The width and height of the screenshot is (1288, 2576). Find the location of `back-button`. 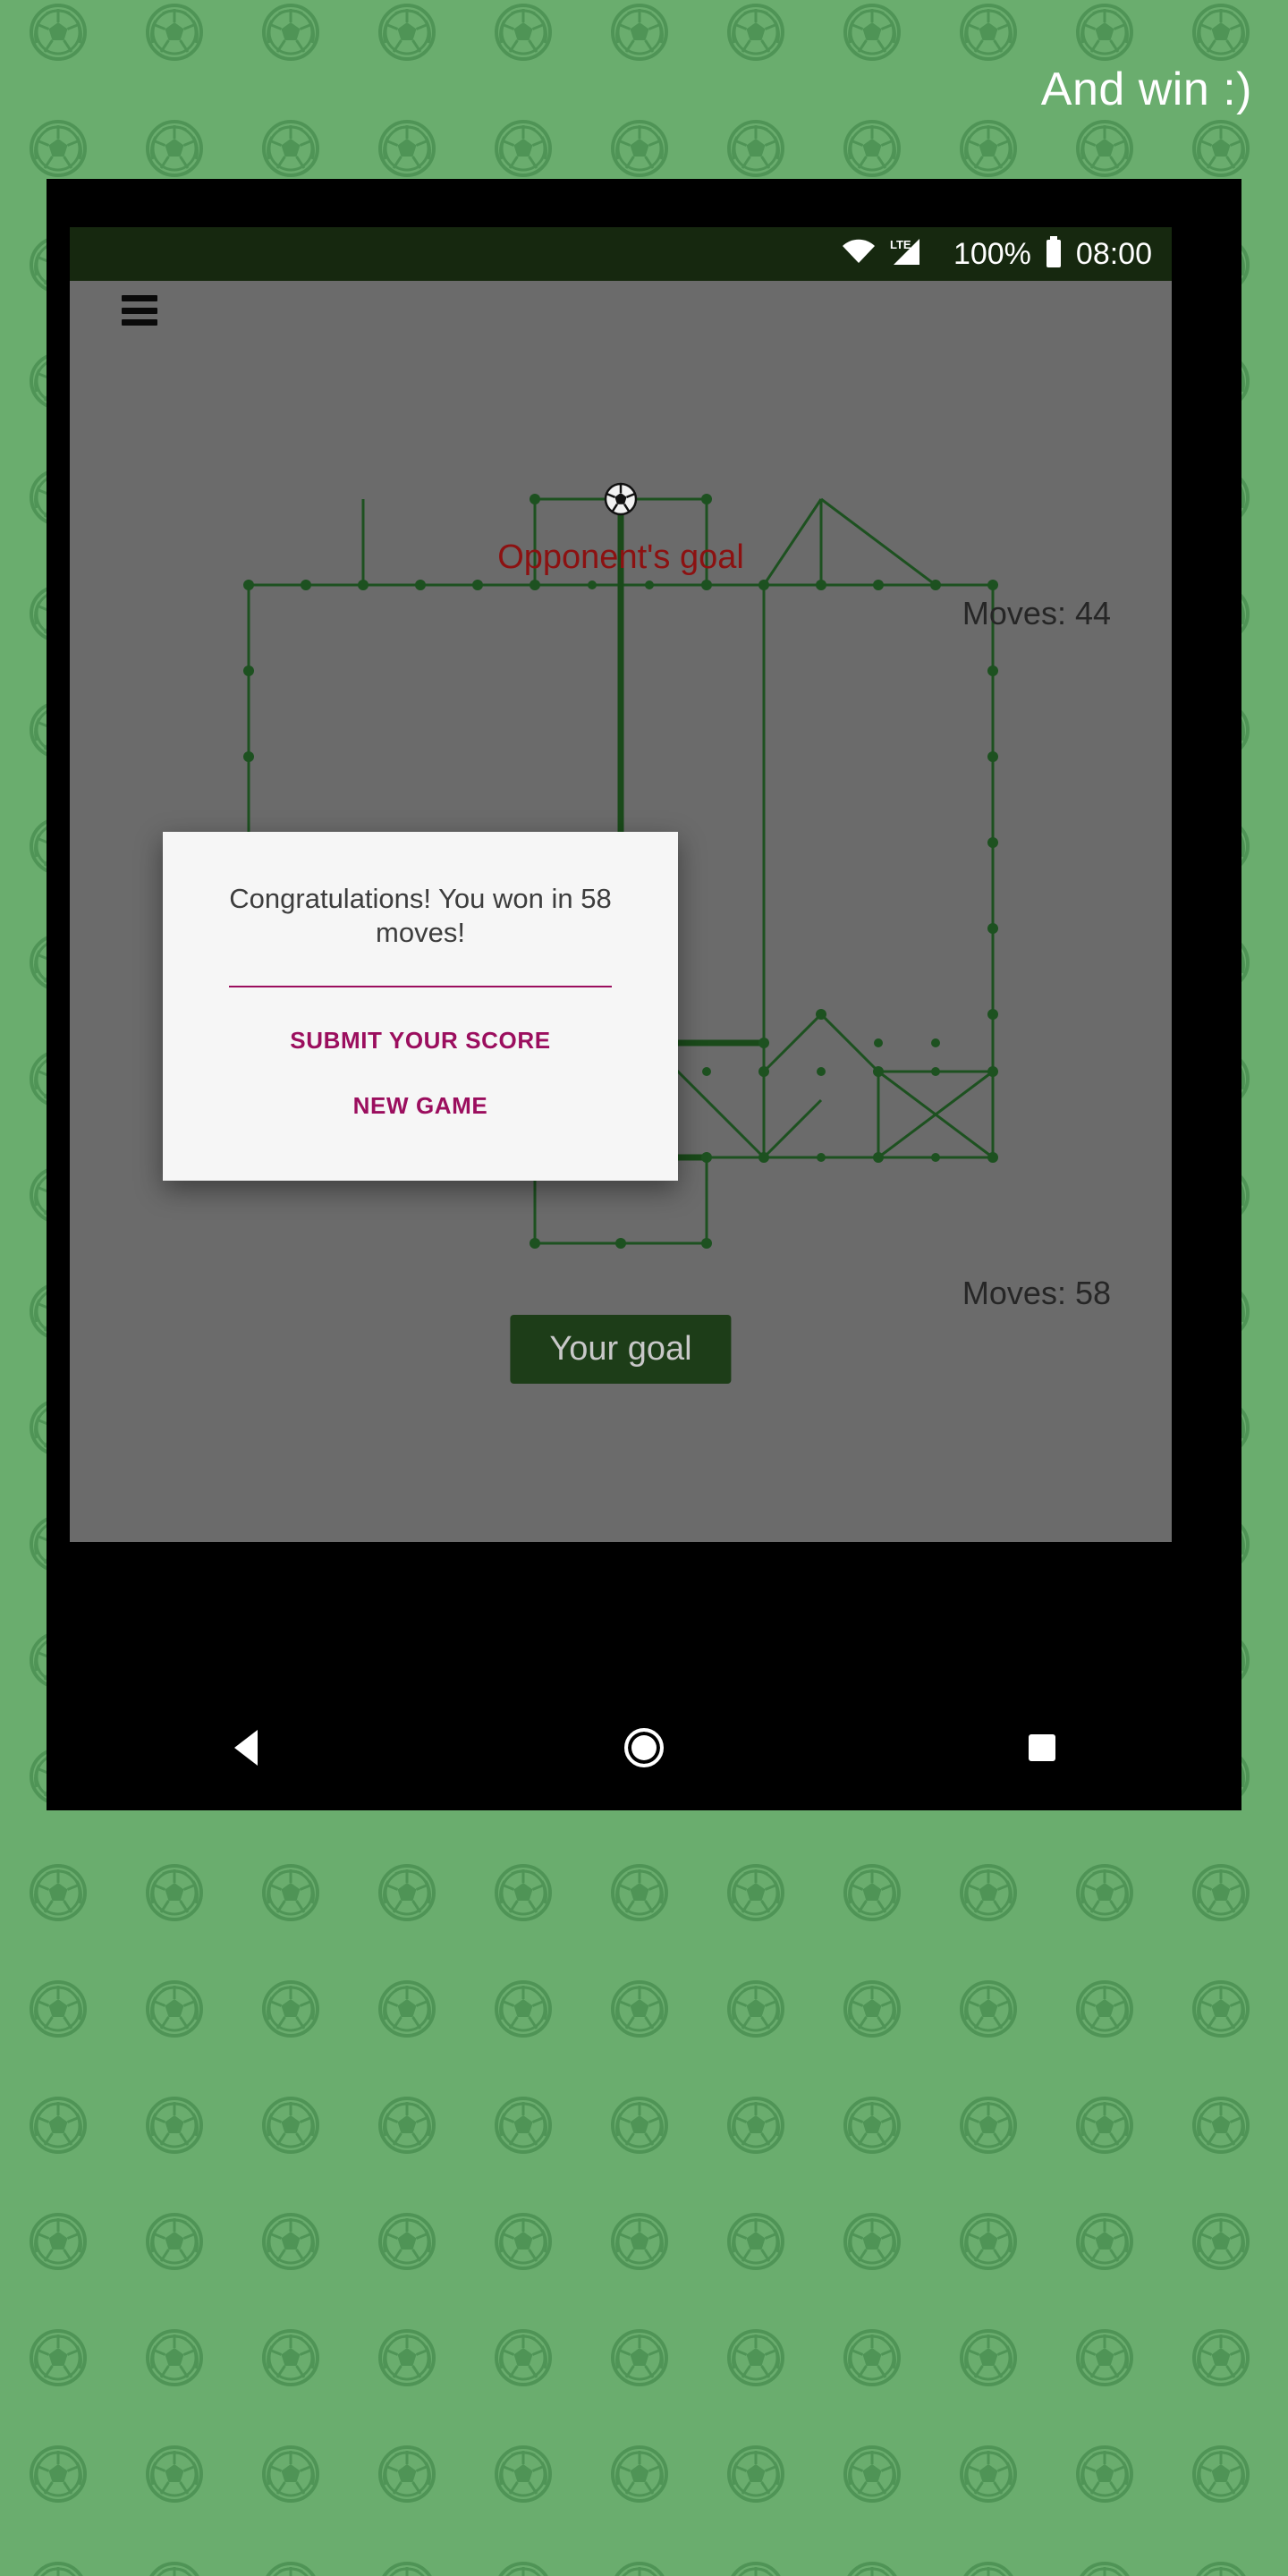

back-button is located at coordinates (246, 1747).